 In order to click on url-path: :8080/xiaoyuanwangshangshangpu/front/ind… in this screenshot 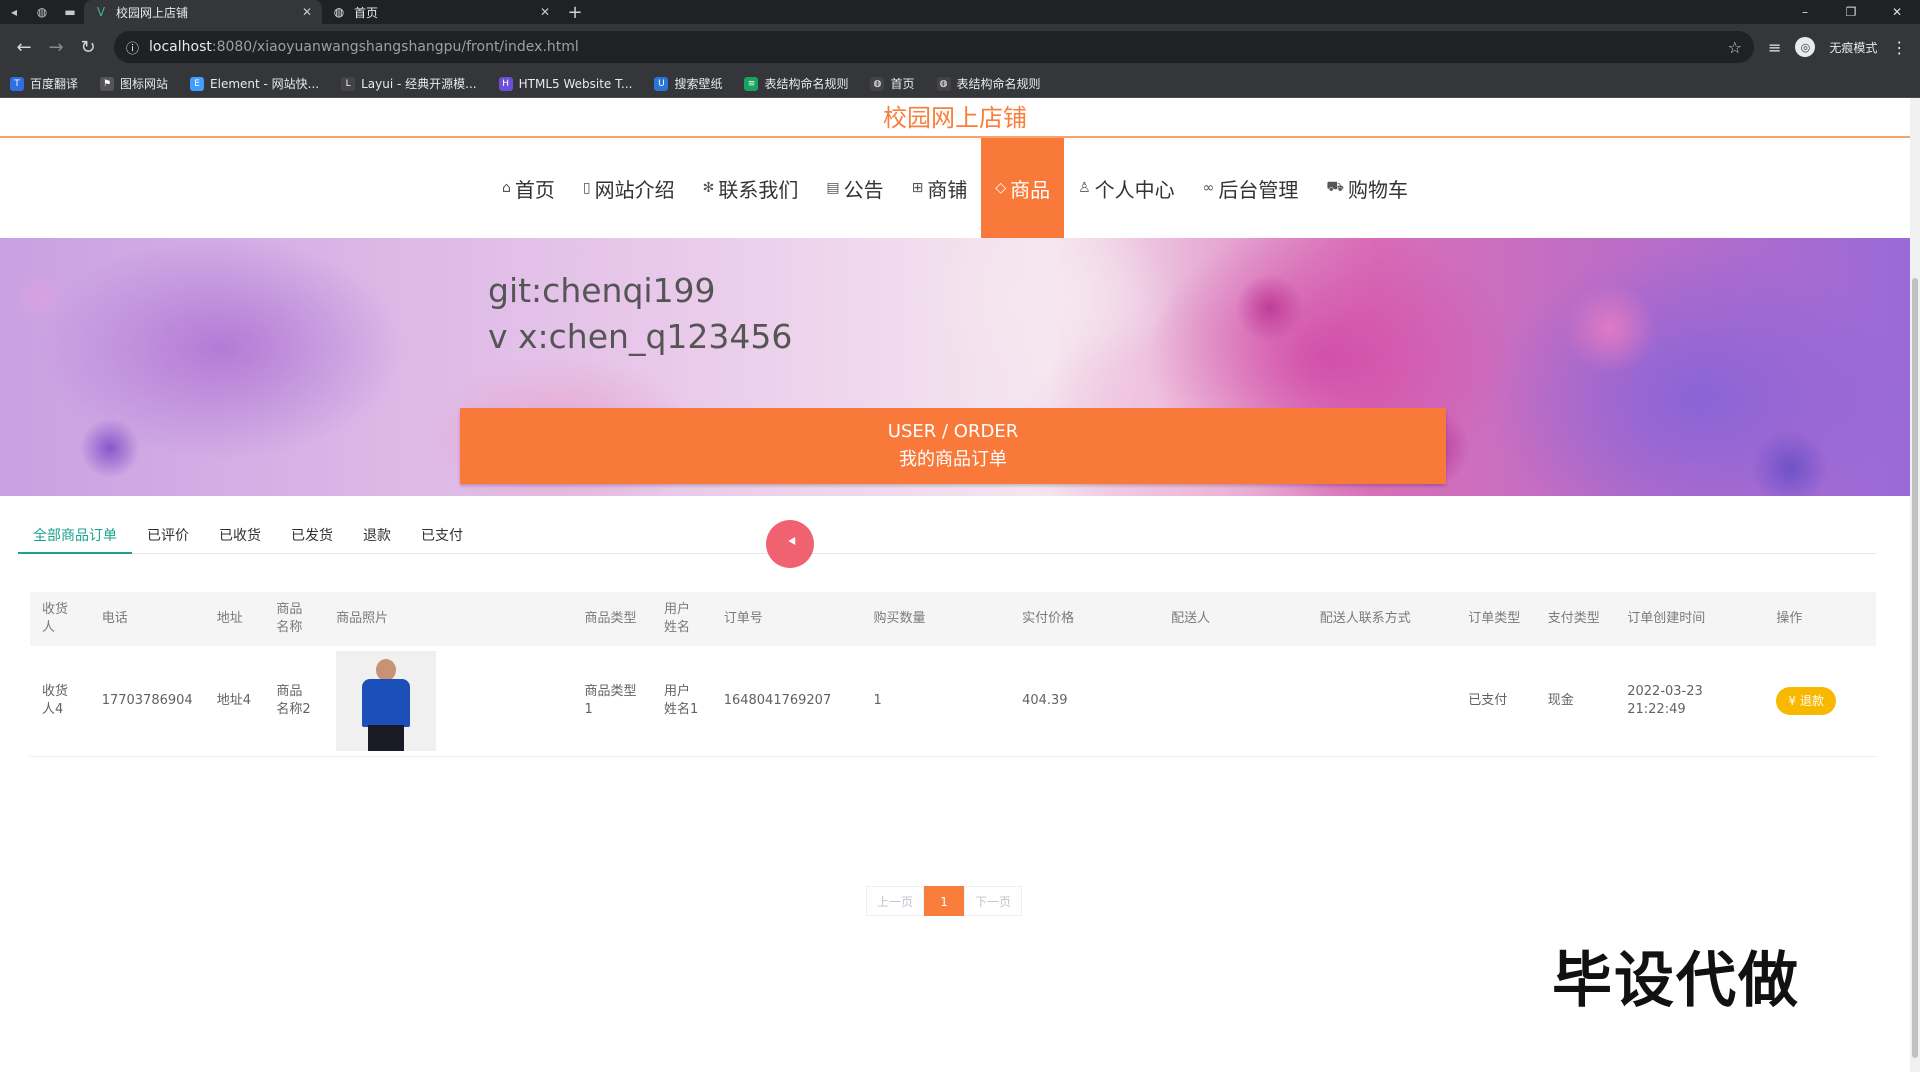, I will do `click(395, 47)`.